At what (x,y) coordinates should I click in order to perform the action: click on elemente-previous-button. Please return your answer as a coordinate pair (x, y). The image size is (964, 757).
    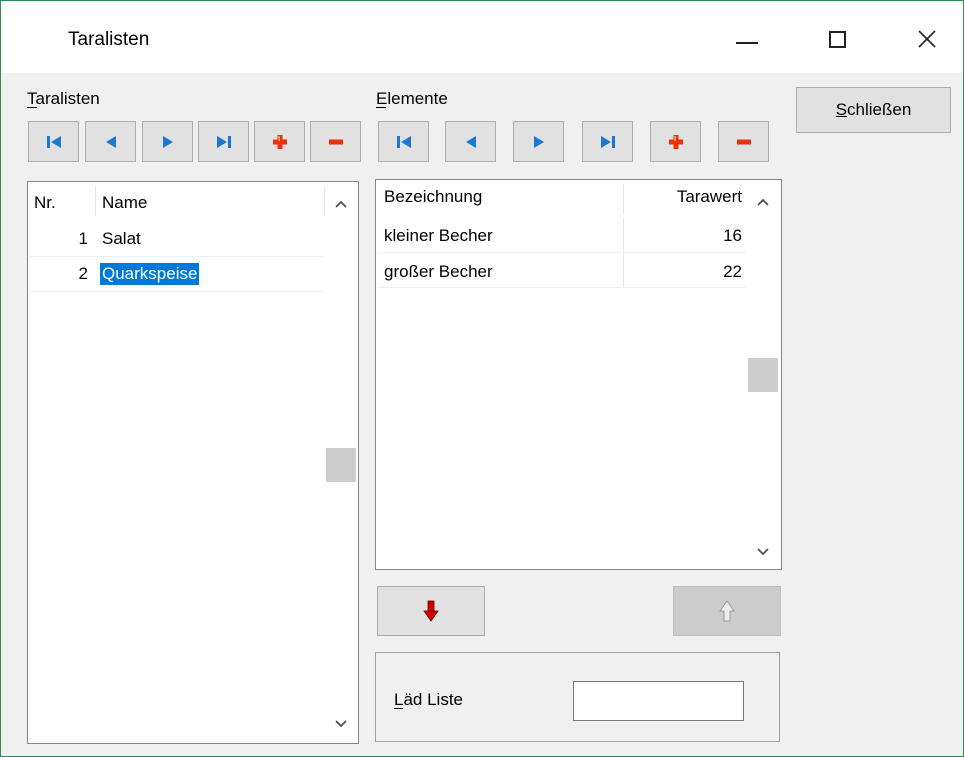
    Looking at the image, I should click on (470, 141).